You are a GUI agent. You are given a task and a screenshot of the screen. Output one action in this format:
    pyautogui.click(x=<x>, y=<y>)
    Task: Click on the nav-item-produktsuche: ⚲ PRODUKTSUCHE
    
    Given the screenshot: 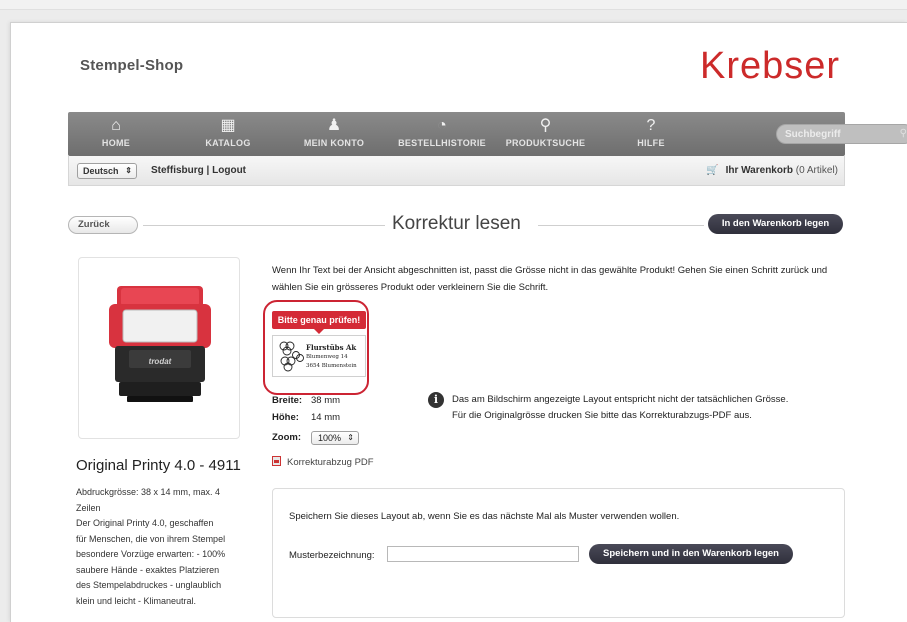 What is the action you would take?
    pyautogui.click(x=545, y=134)
    